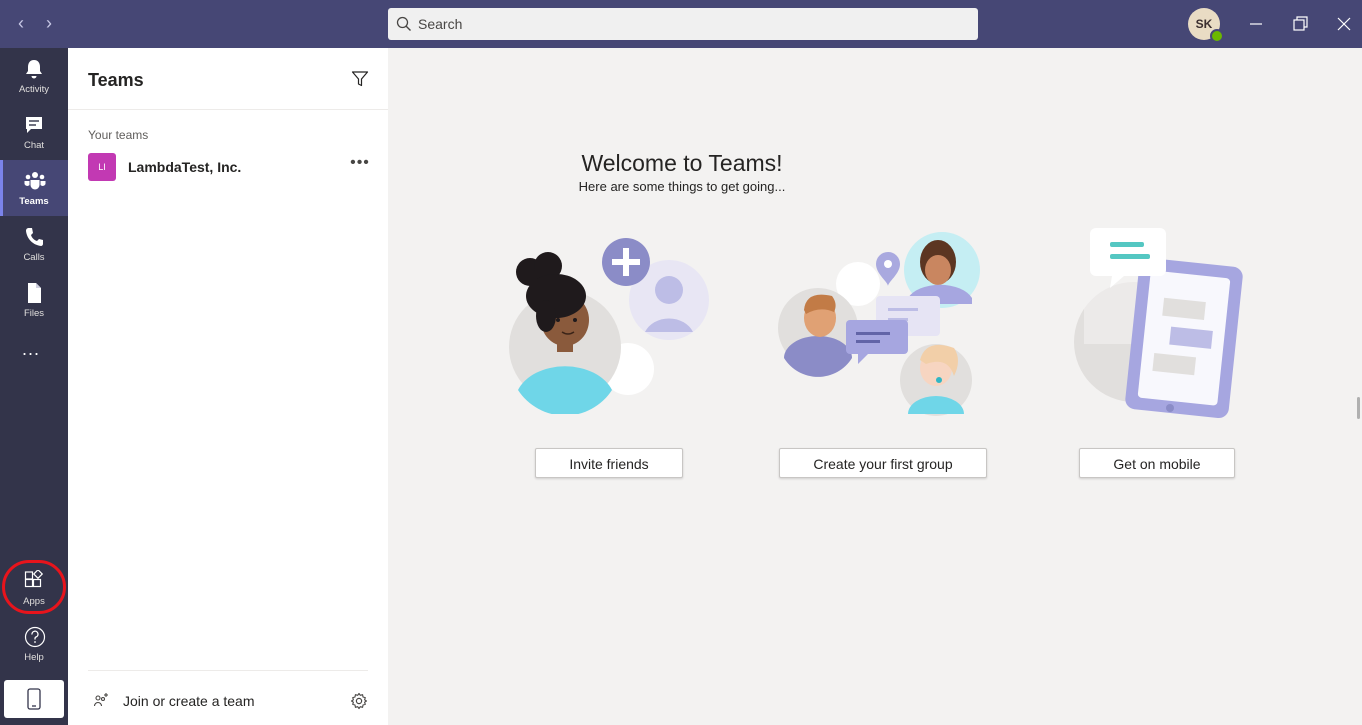  What do you see at coordinates (359, 701) in the screenshot?
I see `gear-icon` at bounding box center [359, 701].